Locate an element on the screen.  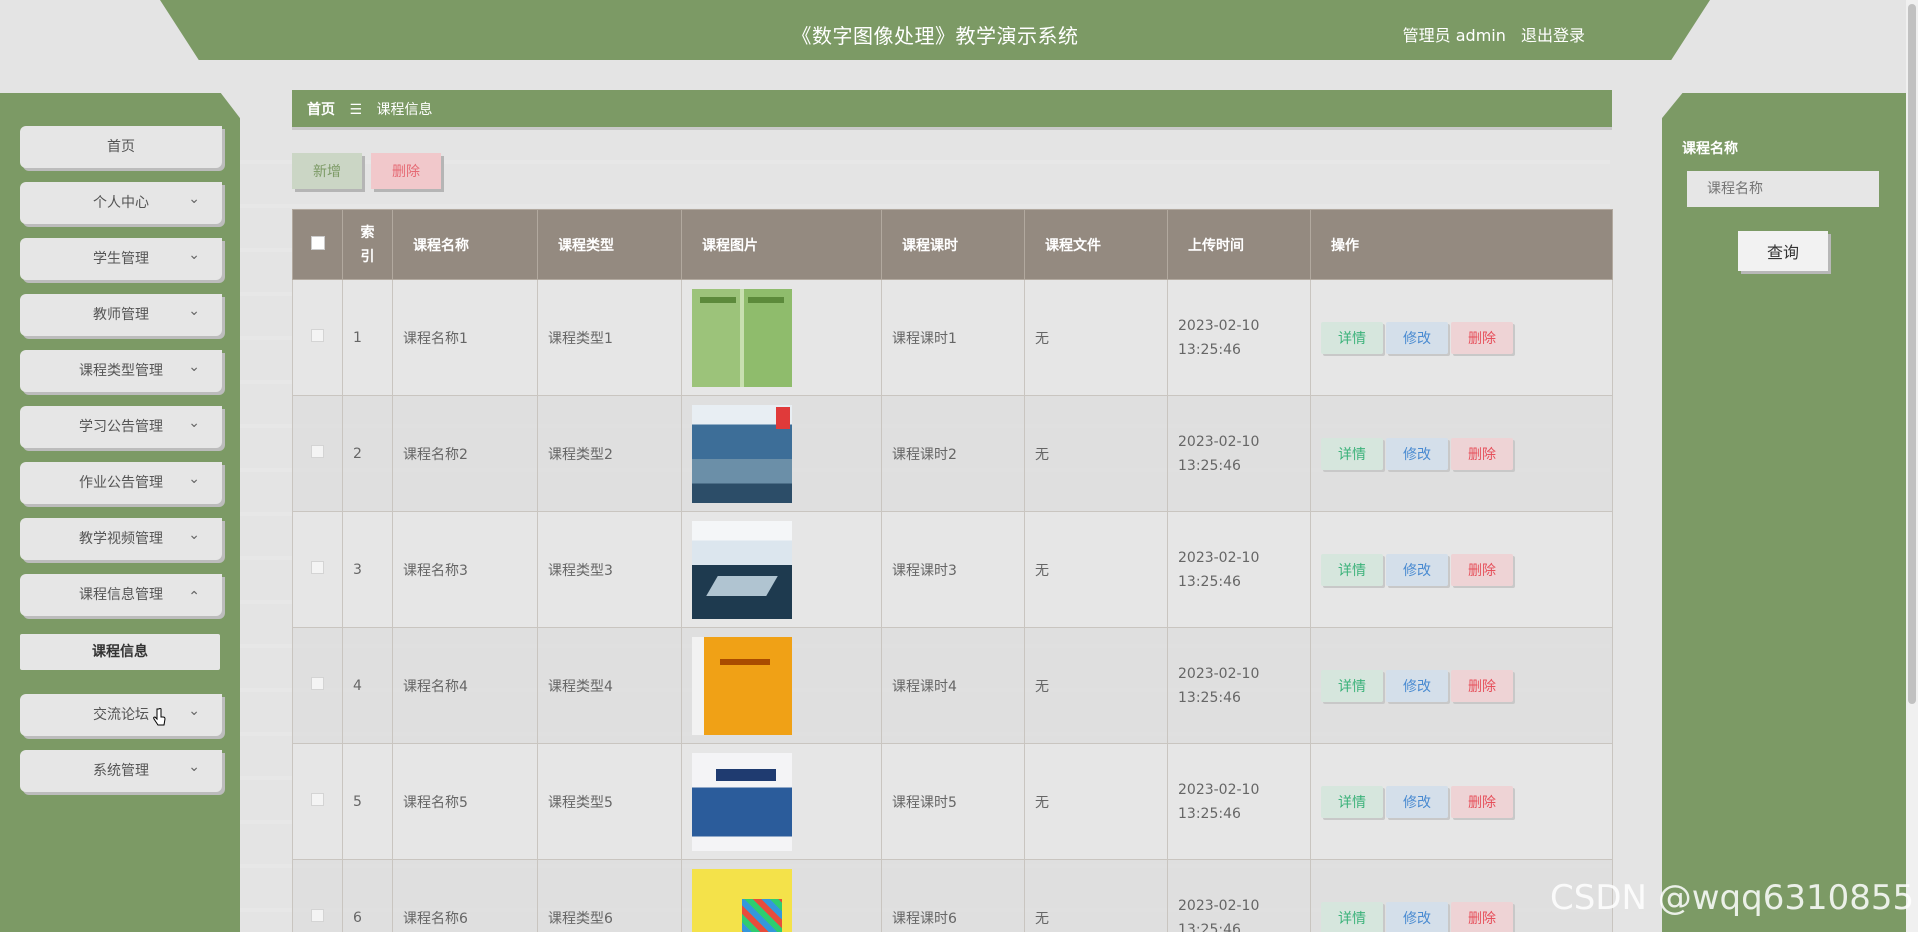
row-course-name: 课程名称5 is located at coordinates (465, 801).